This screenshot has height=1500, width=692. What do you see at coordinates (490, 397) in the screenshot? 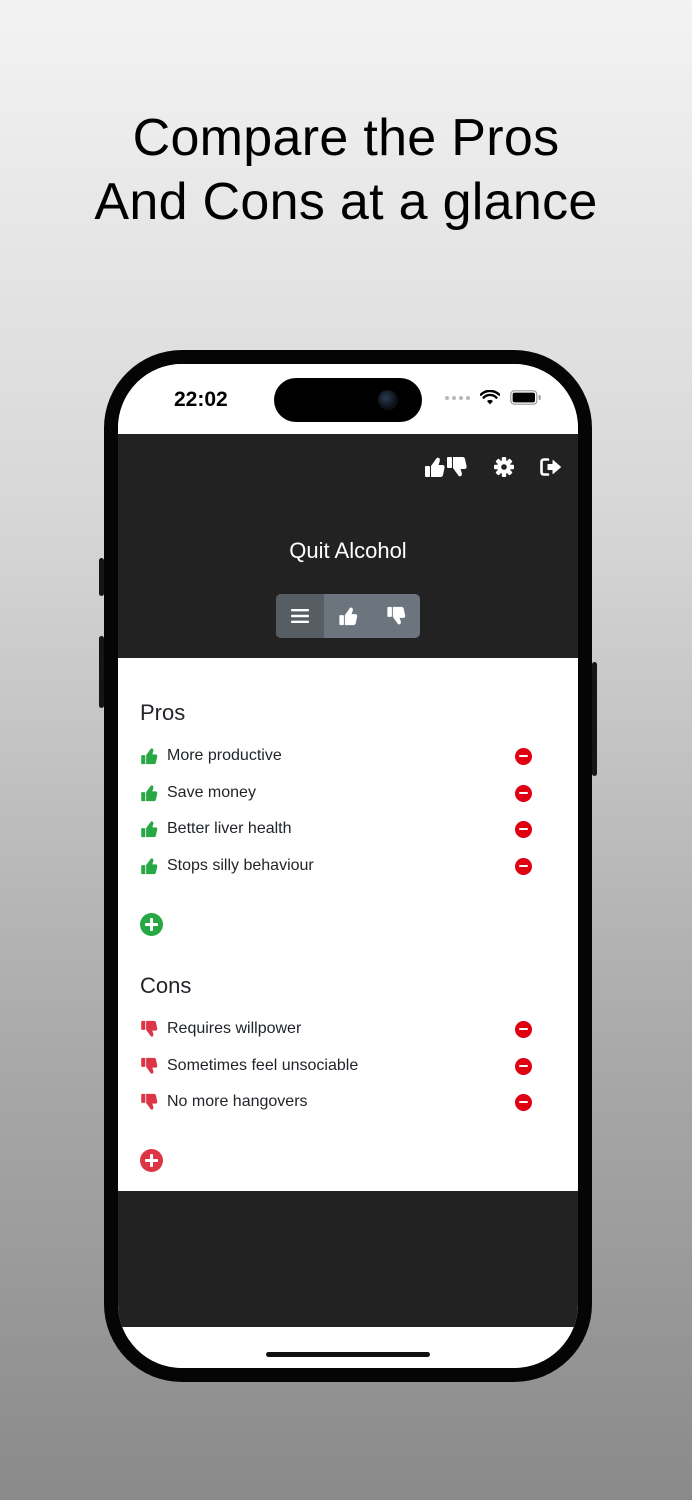
I see `wifi-icon` at bounding box center [490, 397].